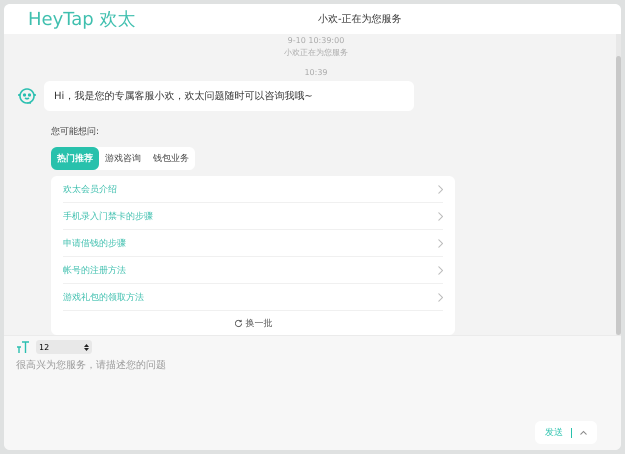 Image resolution: width=625 pixels, height=454 pixels. What do you see at coordinates (82, 19) in the screenshot?
I see `logo: HeyTap 欢太` at bounding box center [82, 19].